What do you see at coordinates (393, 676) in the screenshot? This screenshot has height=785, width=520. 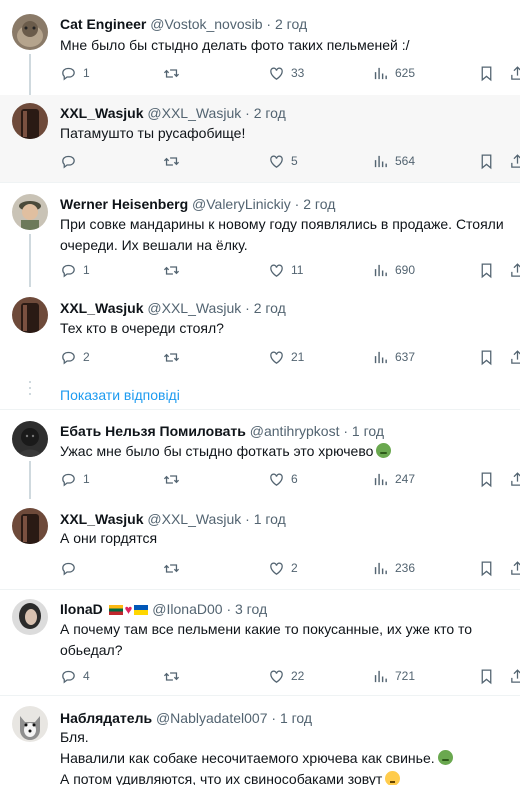 I see `views-button: 721` at bounding box center [393, 676].